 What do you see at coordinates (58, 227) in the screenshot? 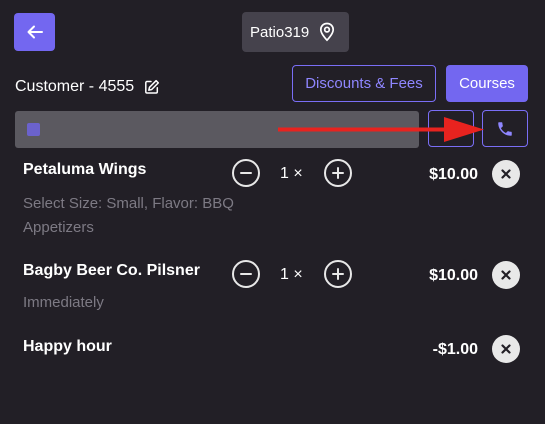
I see `item-modifier: Appetizers` at bounding box center [58, 227].